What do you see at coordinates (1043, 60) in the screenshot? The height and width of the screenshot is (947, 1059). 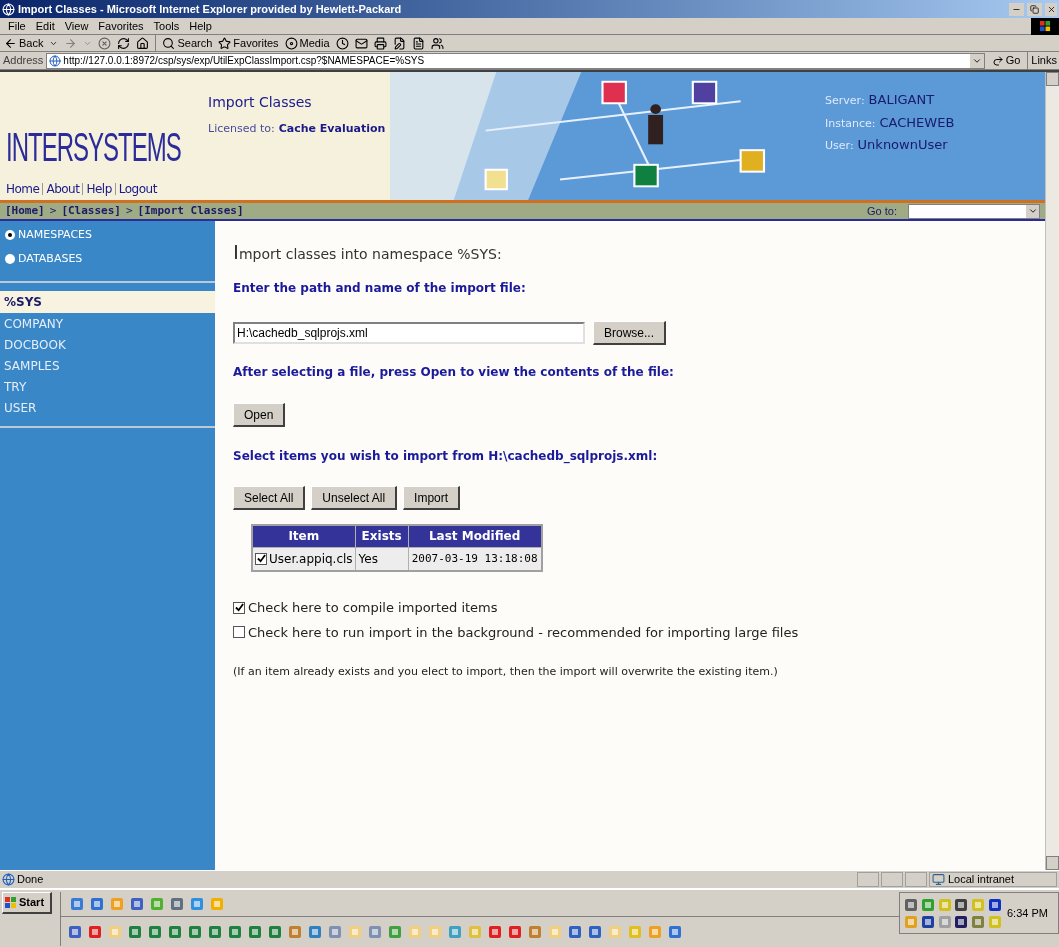 I see `links-button: Links` at bounding box center [1043, 60].